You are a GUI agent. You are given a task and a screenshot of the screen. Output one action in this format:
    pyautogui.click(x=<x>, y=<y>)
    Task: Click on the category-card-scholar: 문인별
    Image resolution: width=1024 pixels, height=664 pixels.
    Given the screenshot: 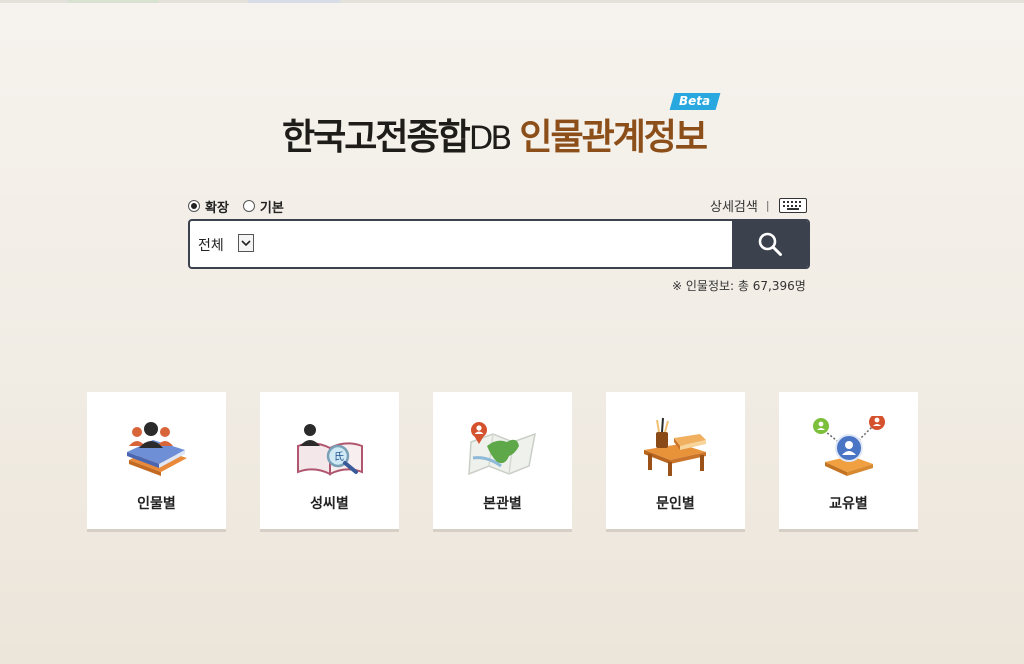 What is the action you would take?
    pyautogui.click(x=675, y=460)
    